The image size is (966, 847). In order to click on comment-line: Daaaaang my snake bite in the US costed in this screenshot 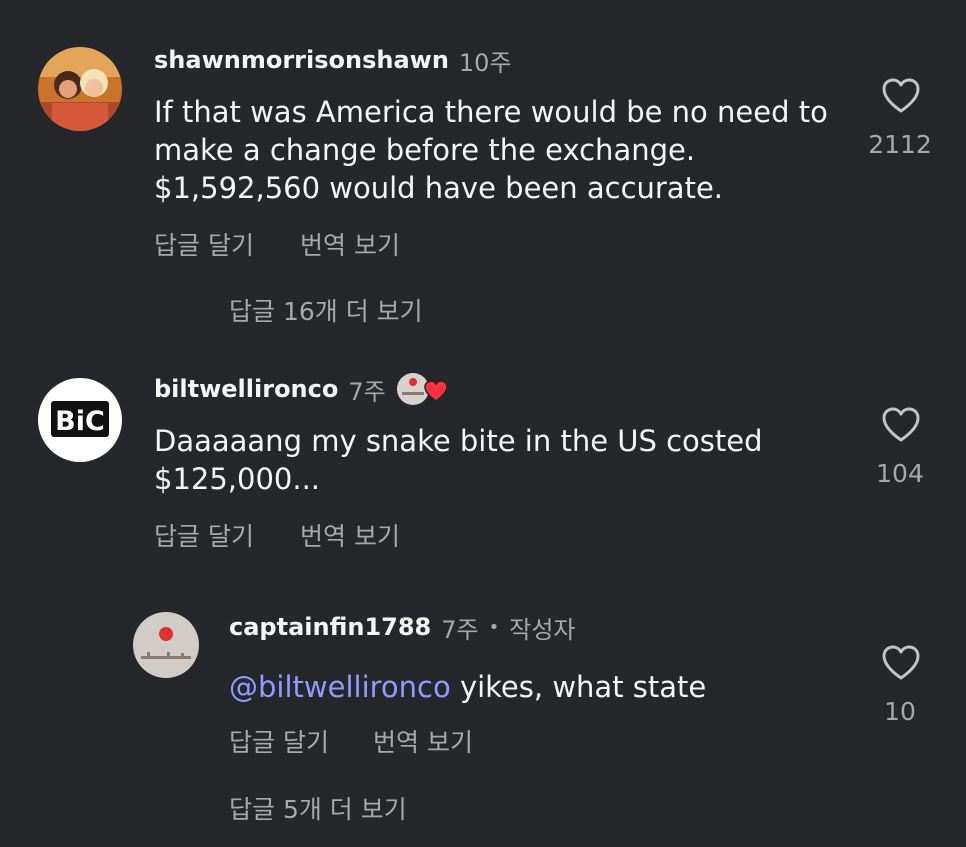, I will do `click(458, 441)`.